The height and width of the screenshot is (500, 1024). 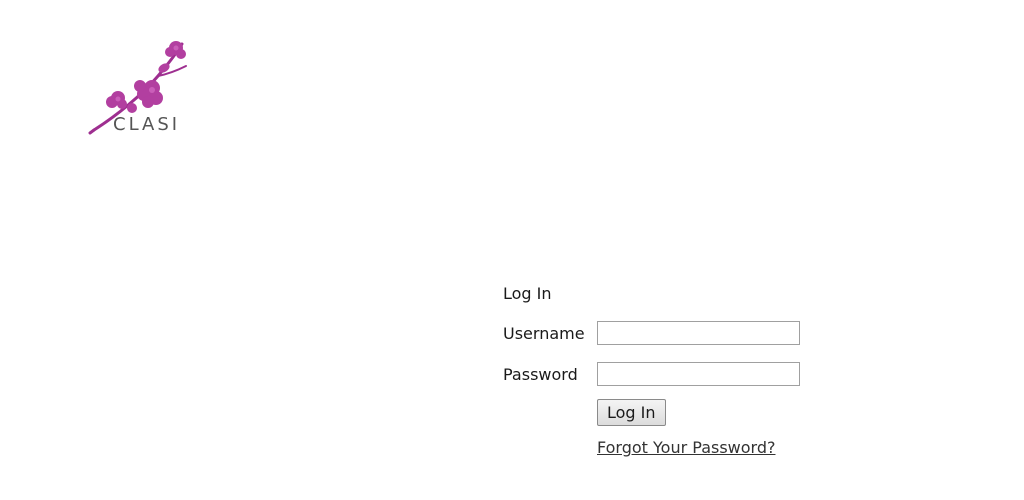 What do you see at coordinates (710, 428) in the screenshot?
I see `form-actions: Log In Forgot Your Password?` at bounding box center [710, 428].